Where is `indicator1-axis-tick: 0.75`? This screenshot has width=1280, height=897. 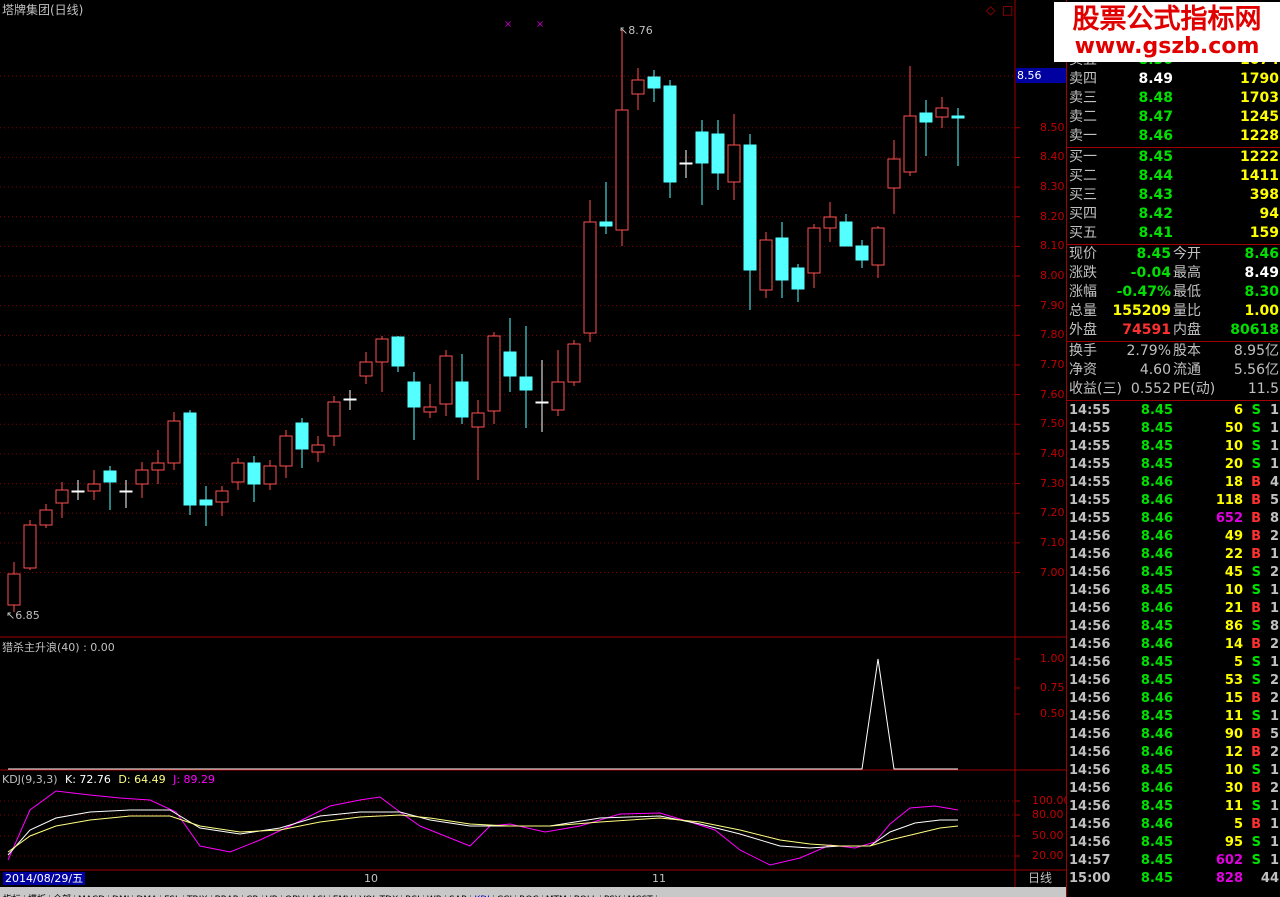
indicator1-axis-tick: 0.75 is located at coordinates (1052, 687).